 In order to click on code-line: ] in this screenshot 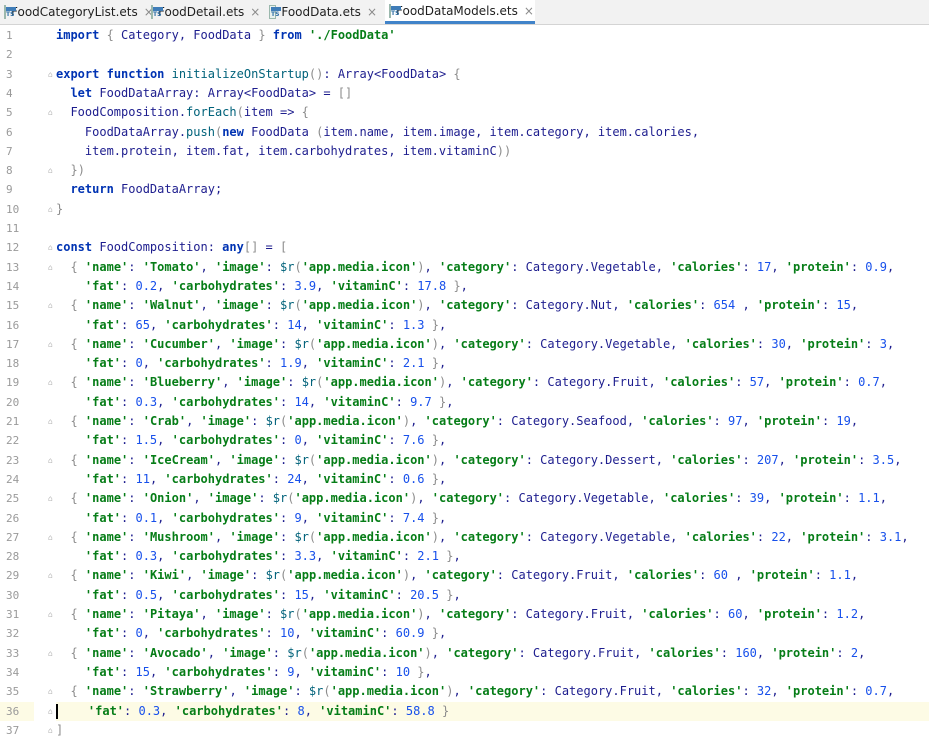, I will do `click(492, 729)`.